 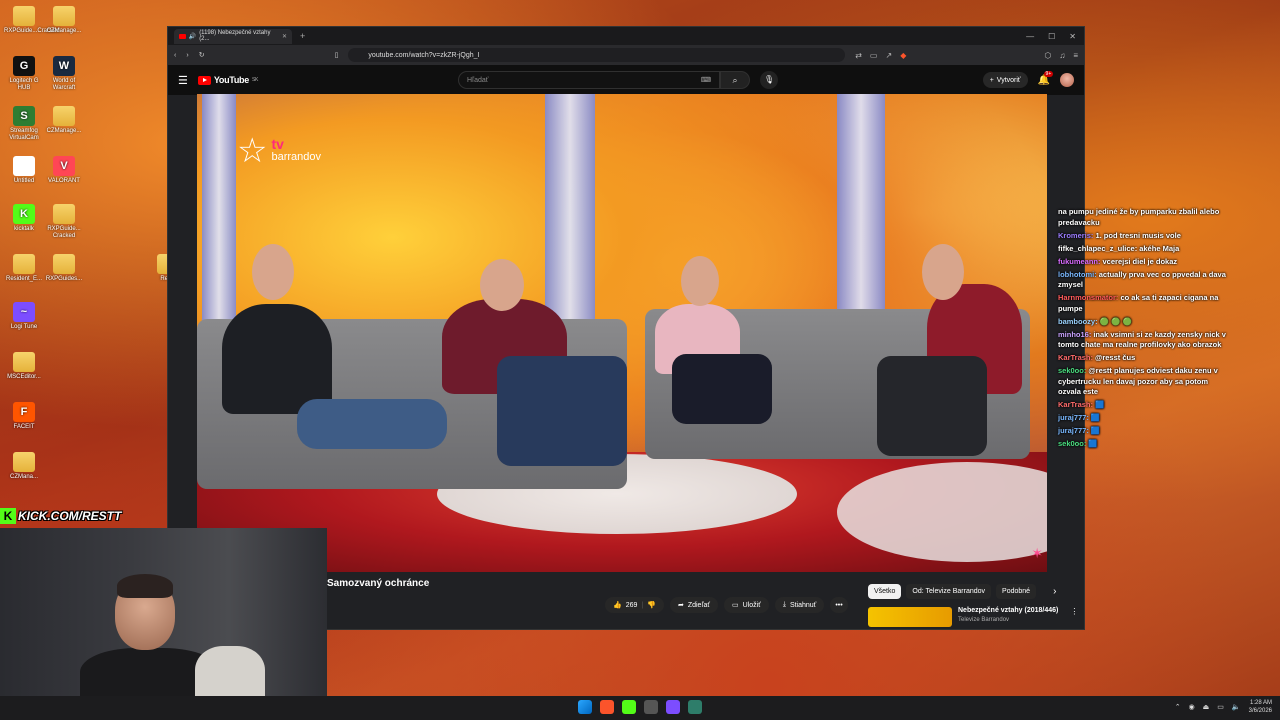 I want to click on hamburger-menu-icon: ☰, so click(x=183, y=80).